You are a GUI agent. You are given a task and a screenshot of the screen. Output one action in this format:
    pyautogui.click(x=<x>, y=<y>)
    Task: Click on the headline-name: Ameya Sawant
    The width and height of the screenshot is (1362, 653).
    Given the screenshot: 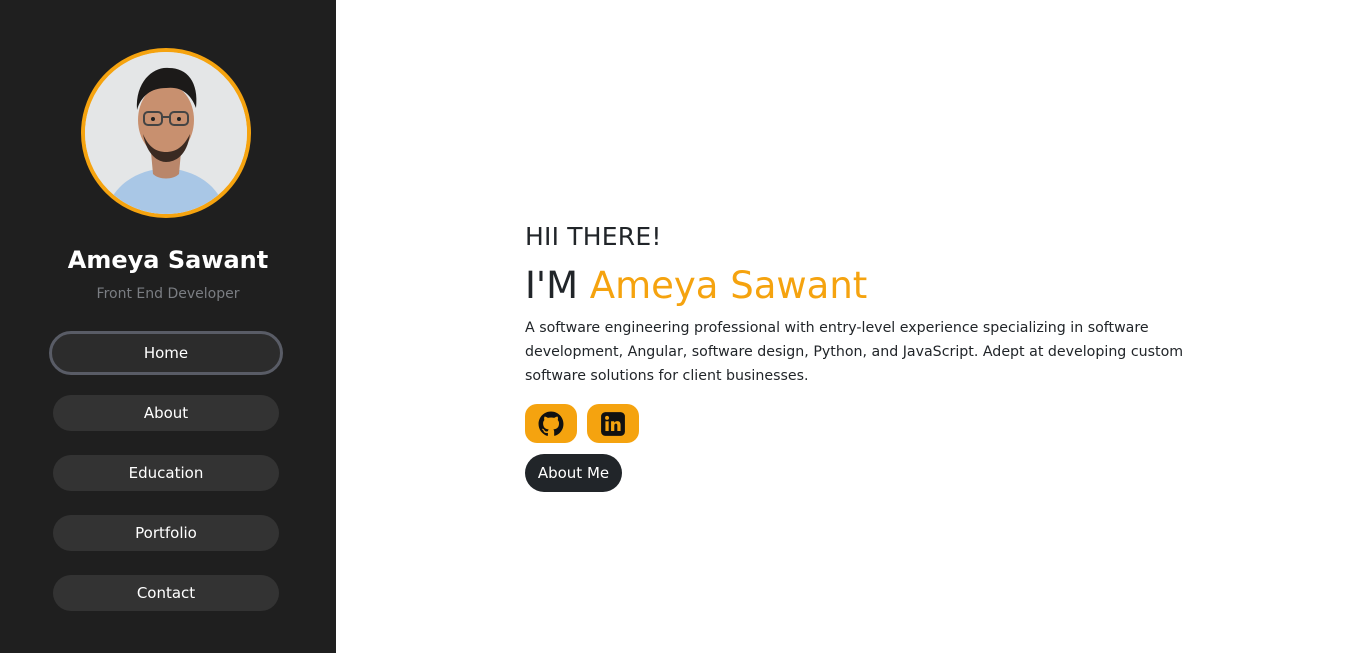 What is the action you would take?
    pyautogui.click(x=728, y=285)
    